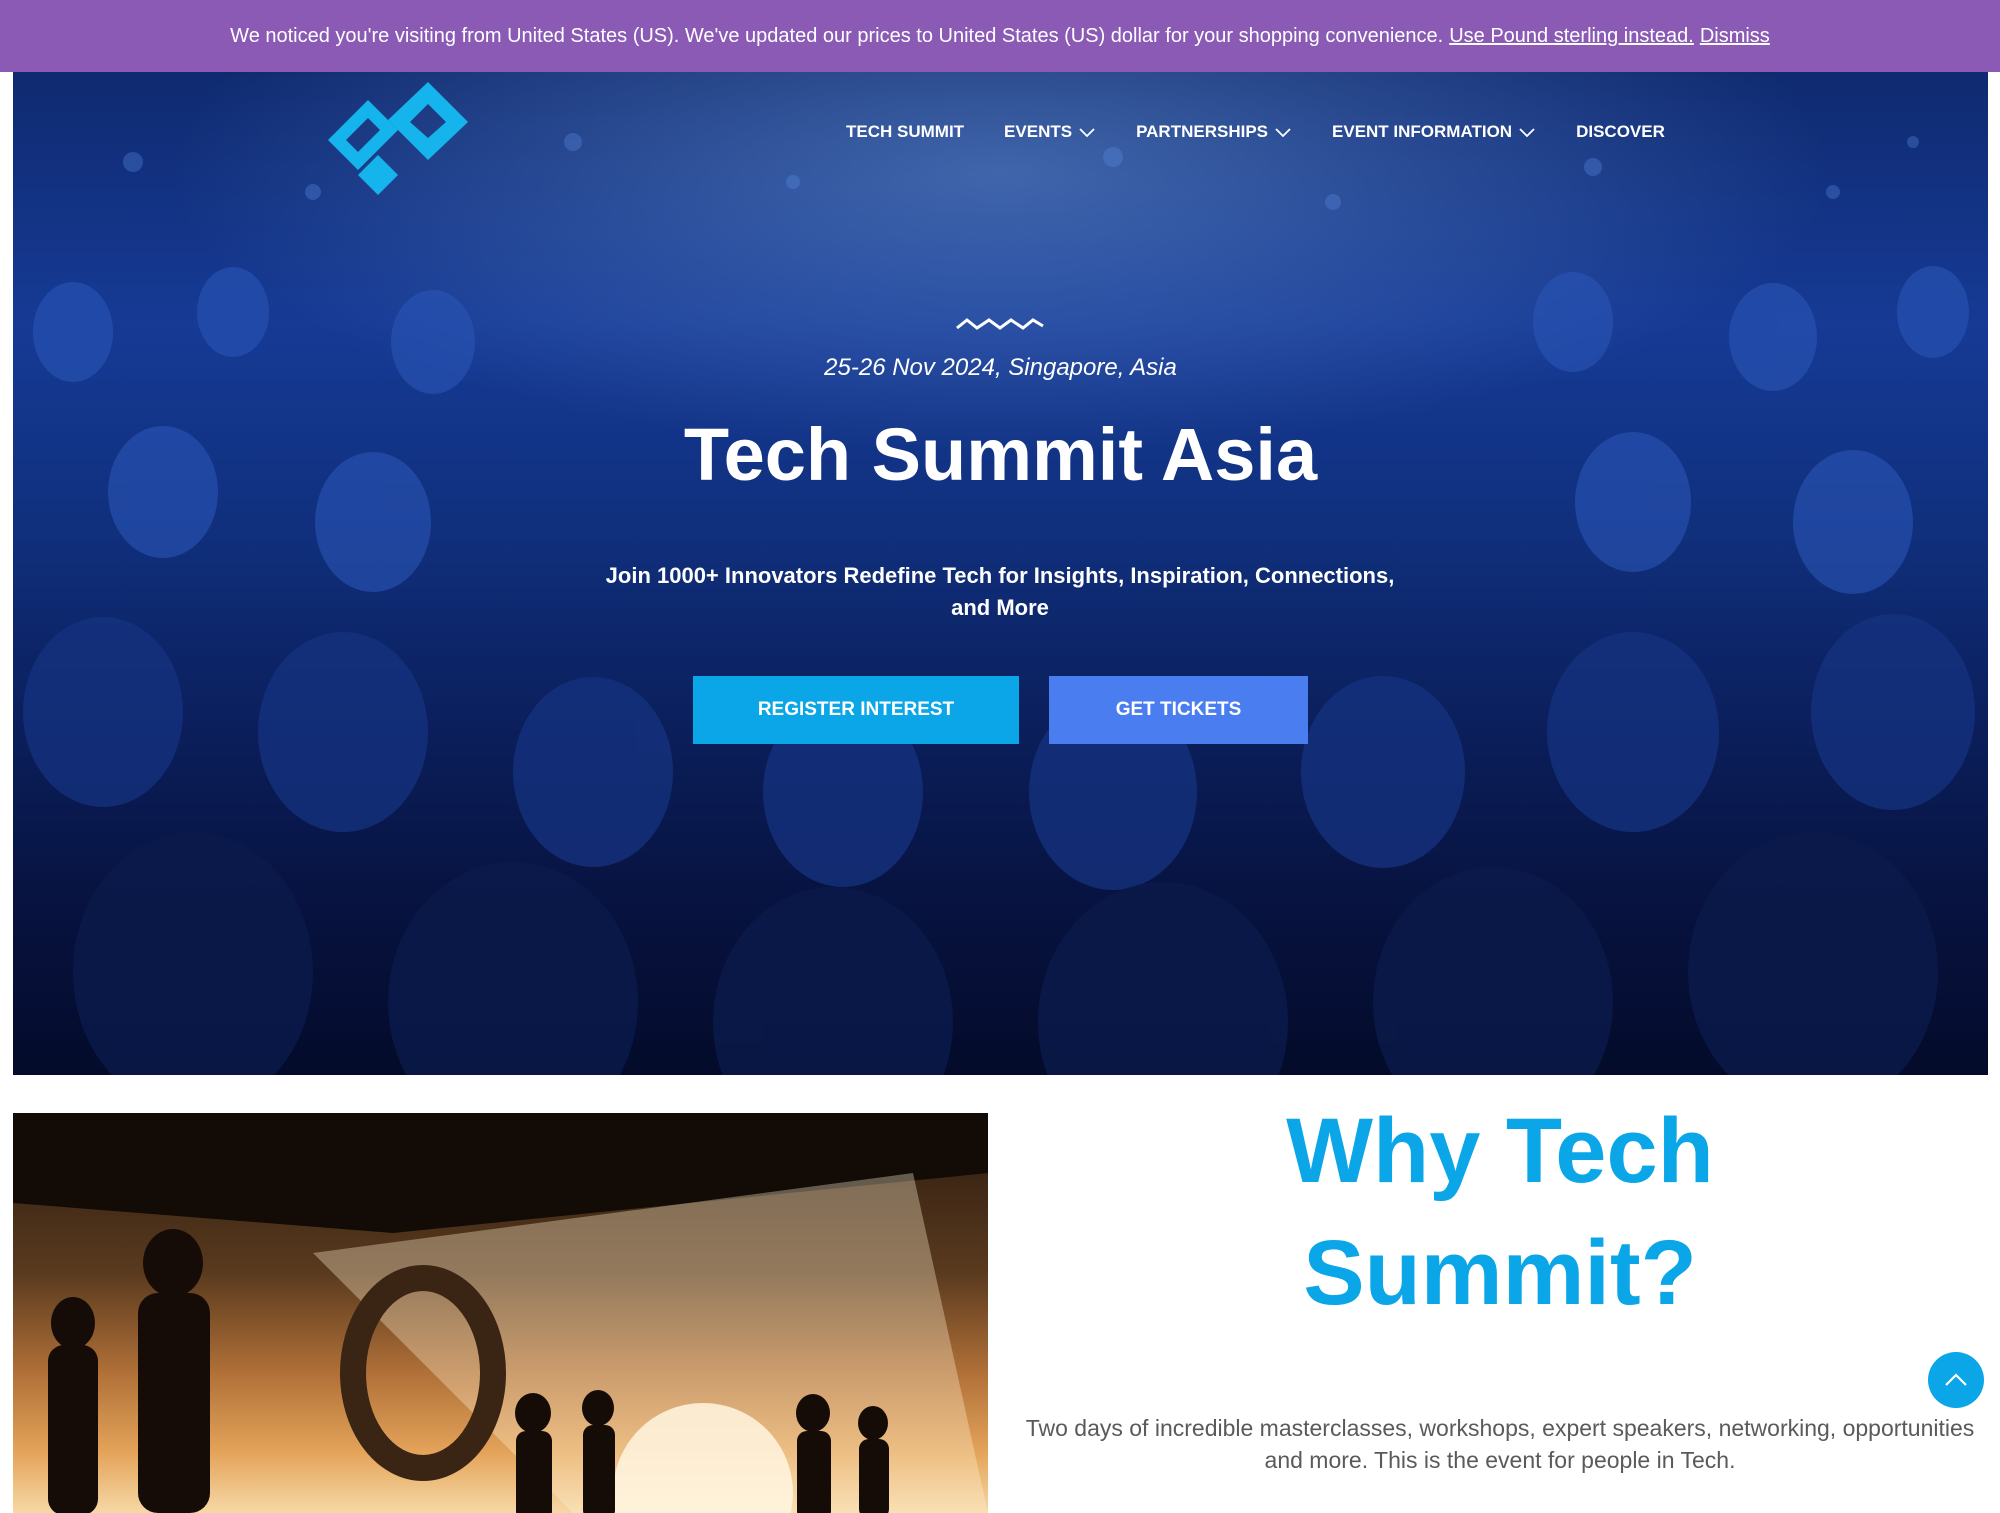  What do you see at coordinates (1038, 131) in the screenshot?
I see `nav-item-label: EVENTS` at bounding box center [1038, 131].